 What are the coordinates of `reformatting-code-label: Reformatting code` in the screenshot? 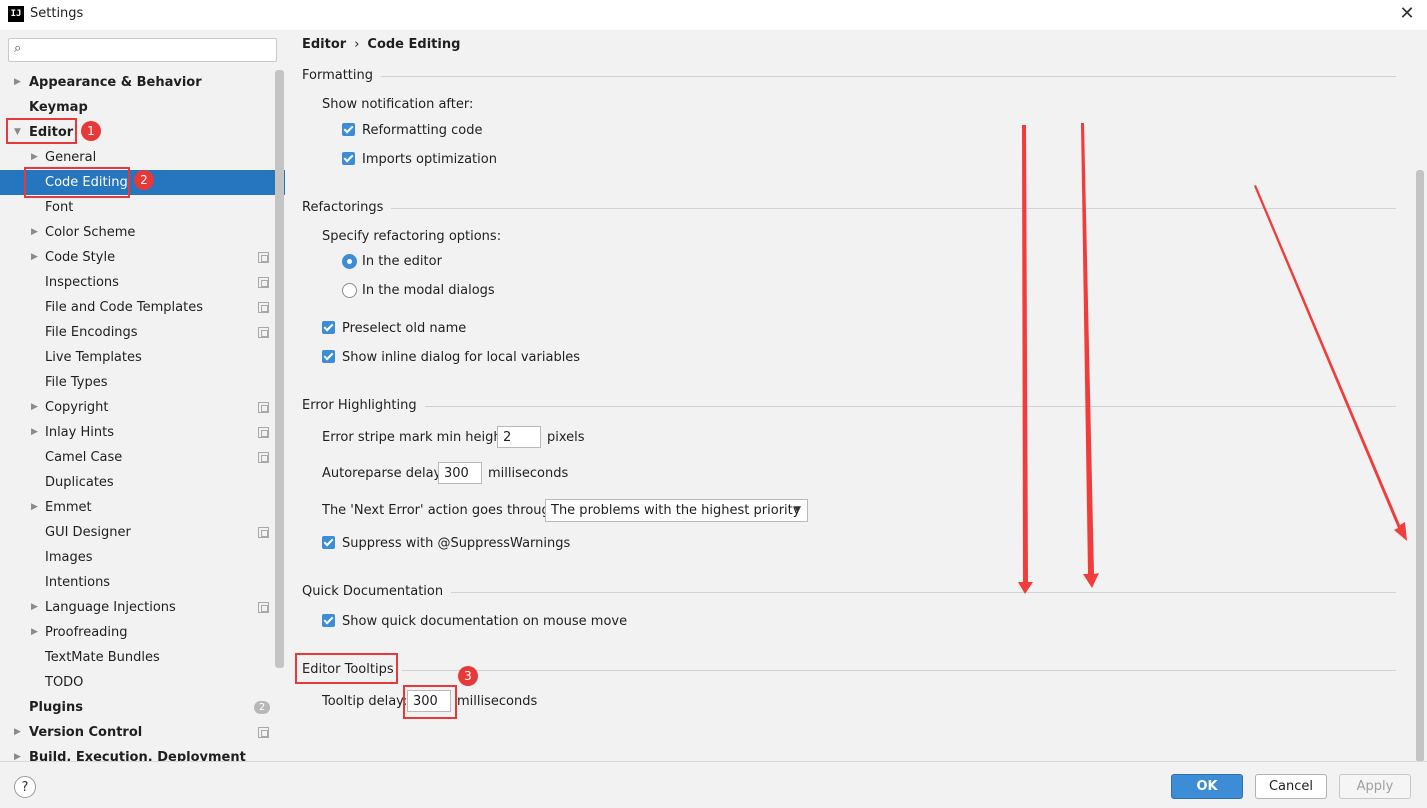 It's located at (422, 130).